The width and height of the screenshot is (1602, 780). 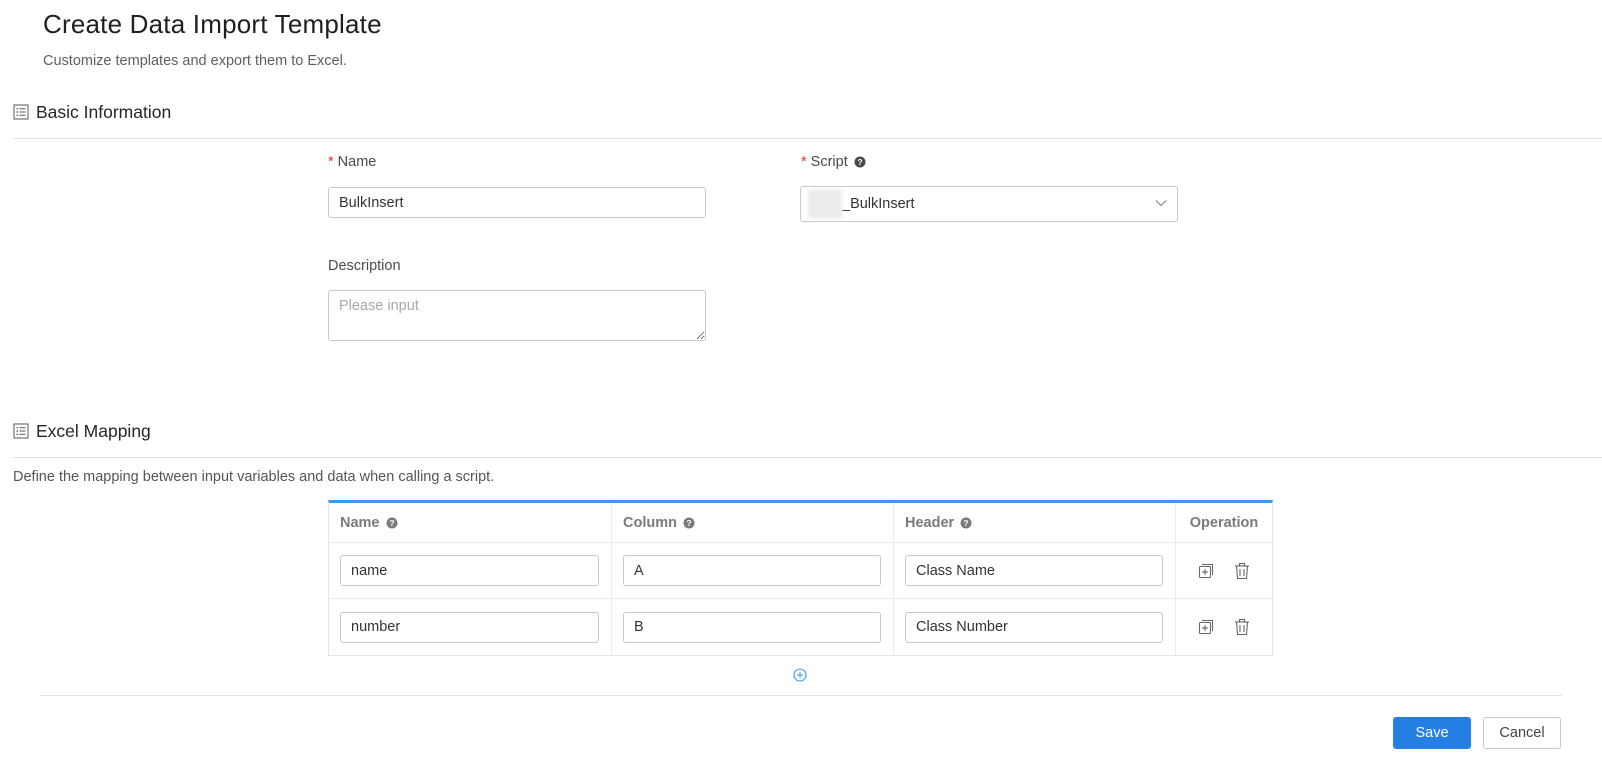 I want to click on name-label: * Name, so click(x=352, y=162).